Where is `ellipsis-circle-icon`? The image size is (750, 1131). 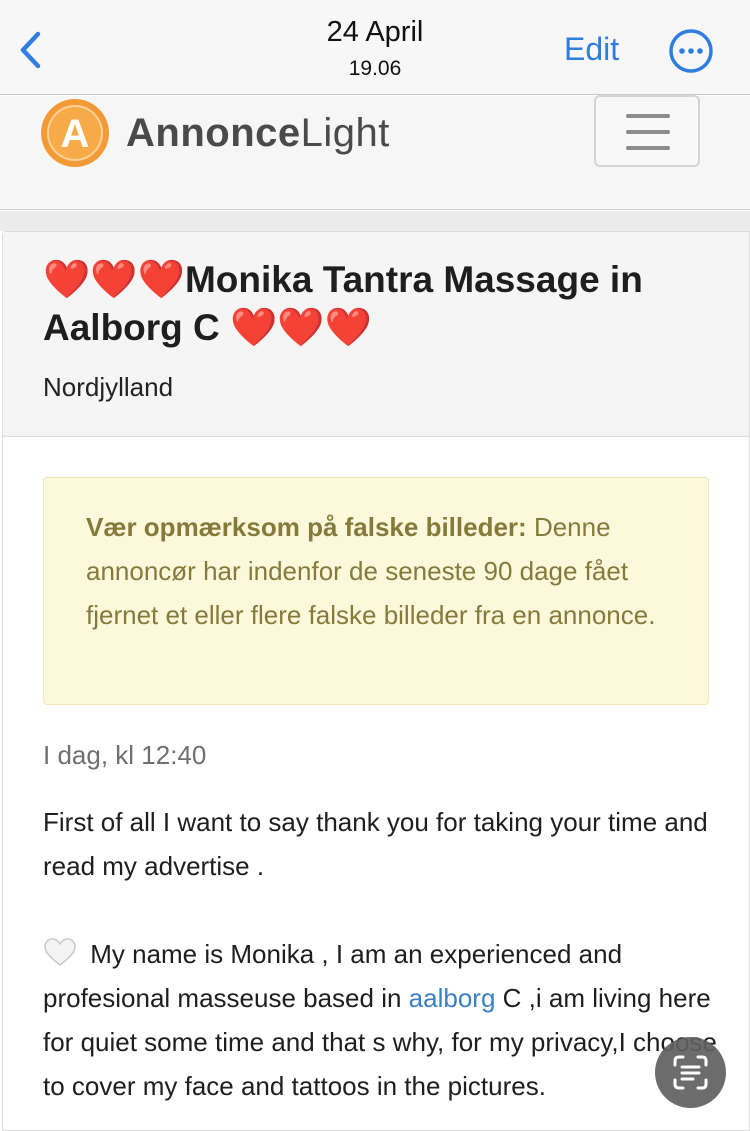
ellipsis-circle-icon is located at coordinates (691, 51).